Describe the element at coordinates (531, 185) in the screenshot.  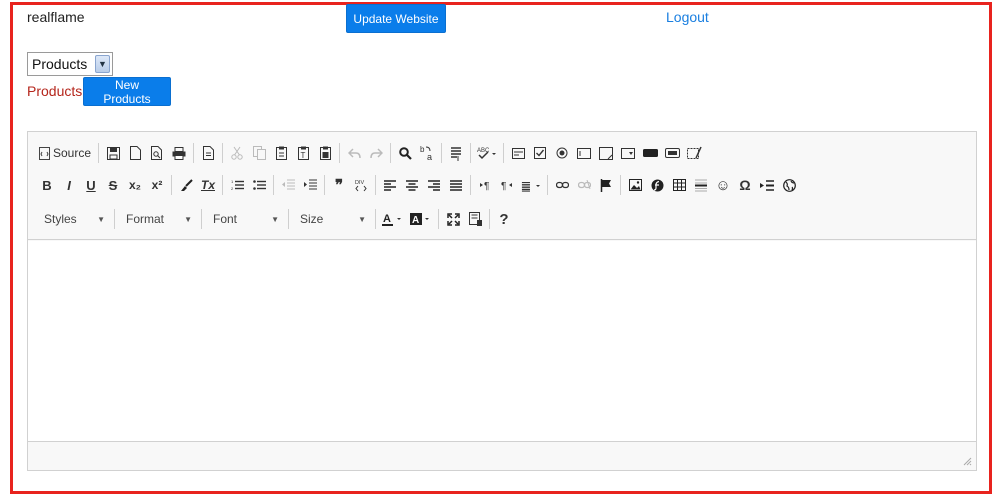
I see `language-button: ䷀` at that location.